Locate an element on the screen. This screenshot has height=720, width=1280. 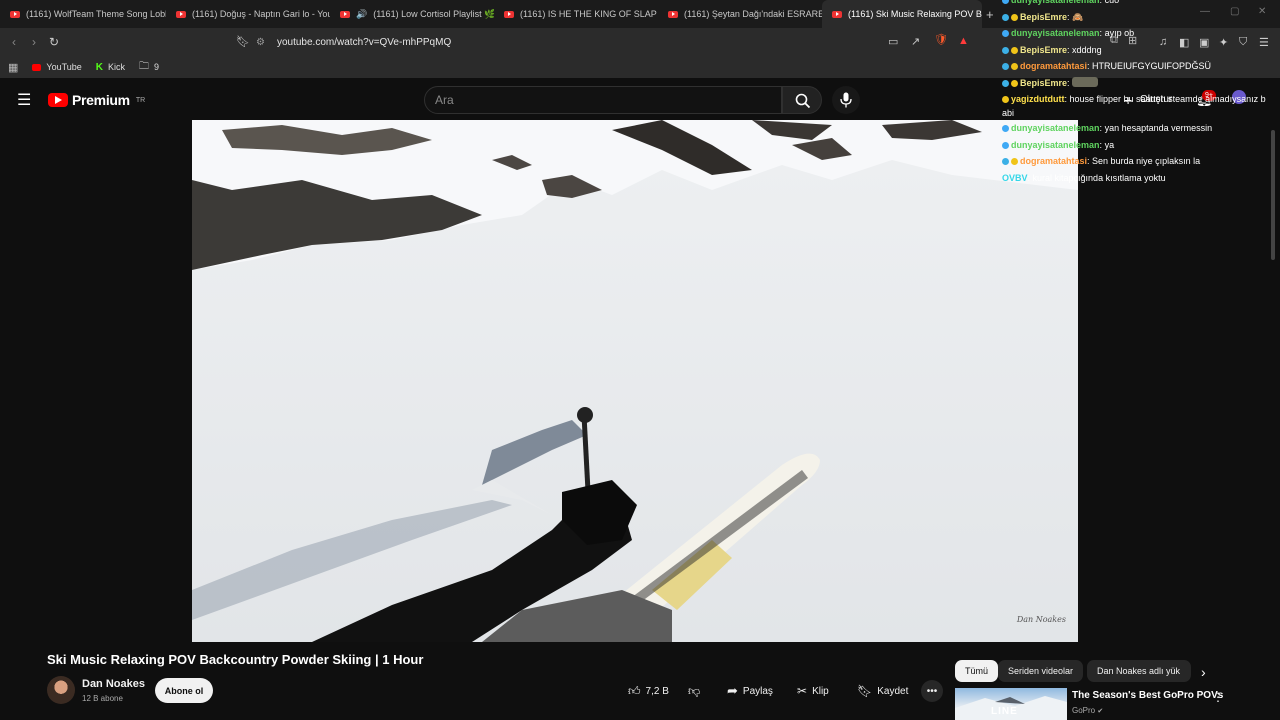
back-icon: ‹ is located at coordinates (14, 42).